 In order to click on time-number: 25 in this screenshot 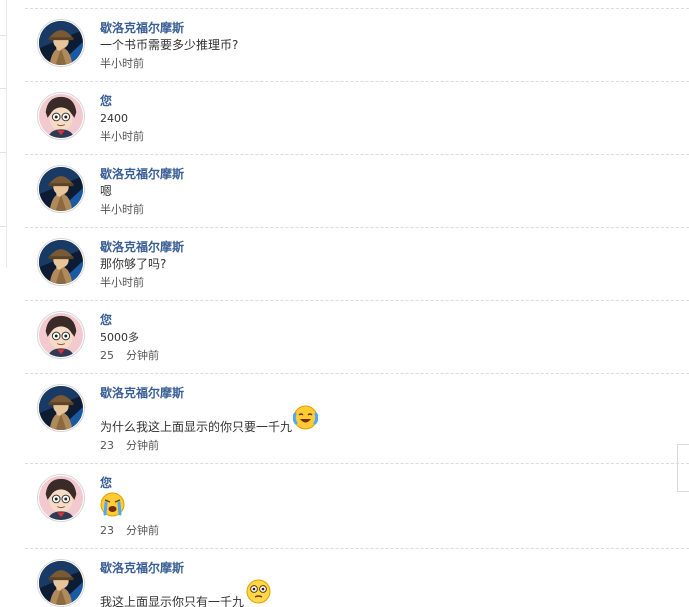, I will do `click(107, 355)`.